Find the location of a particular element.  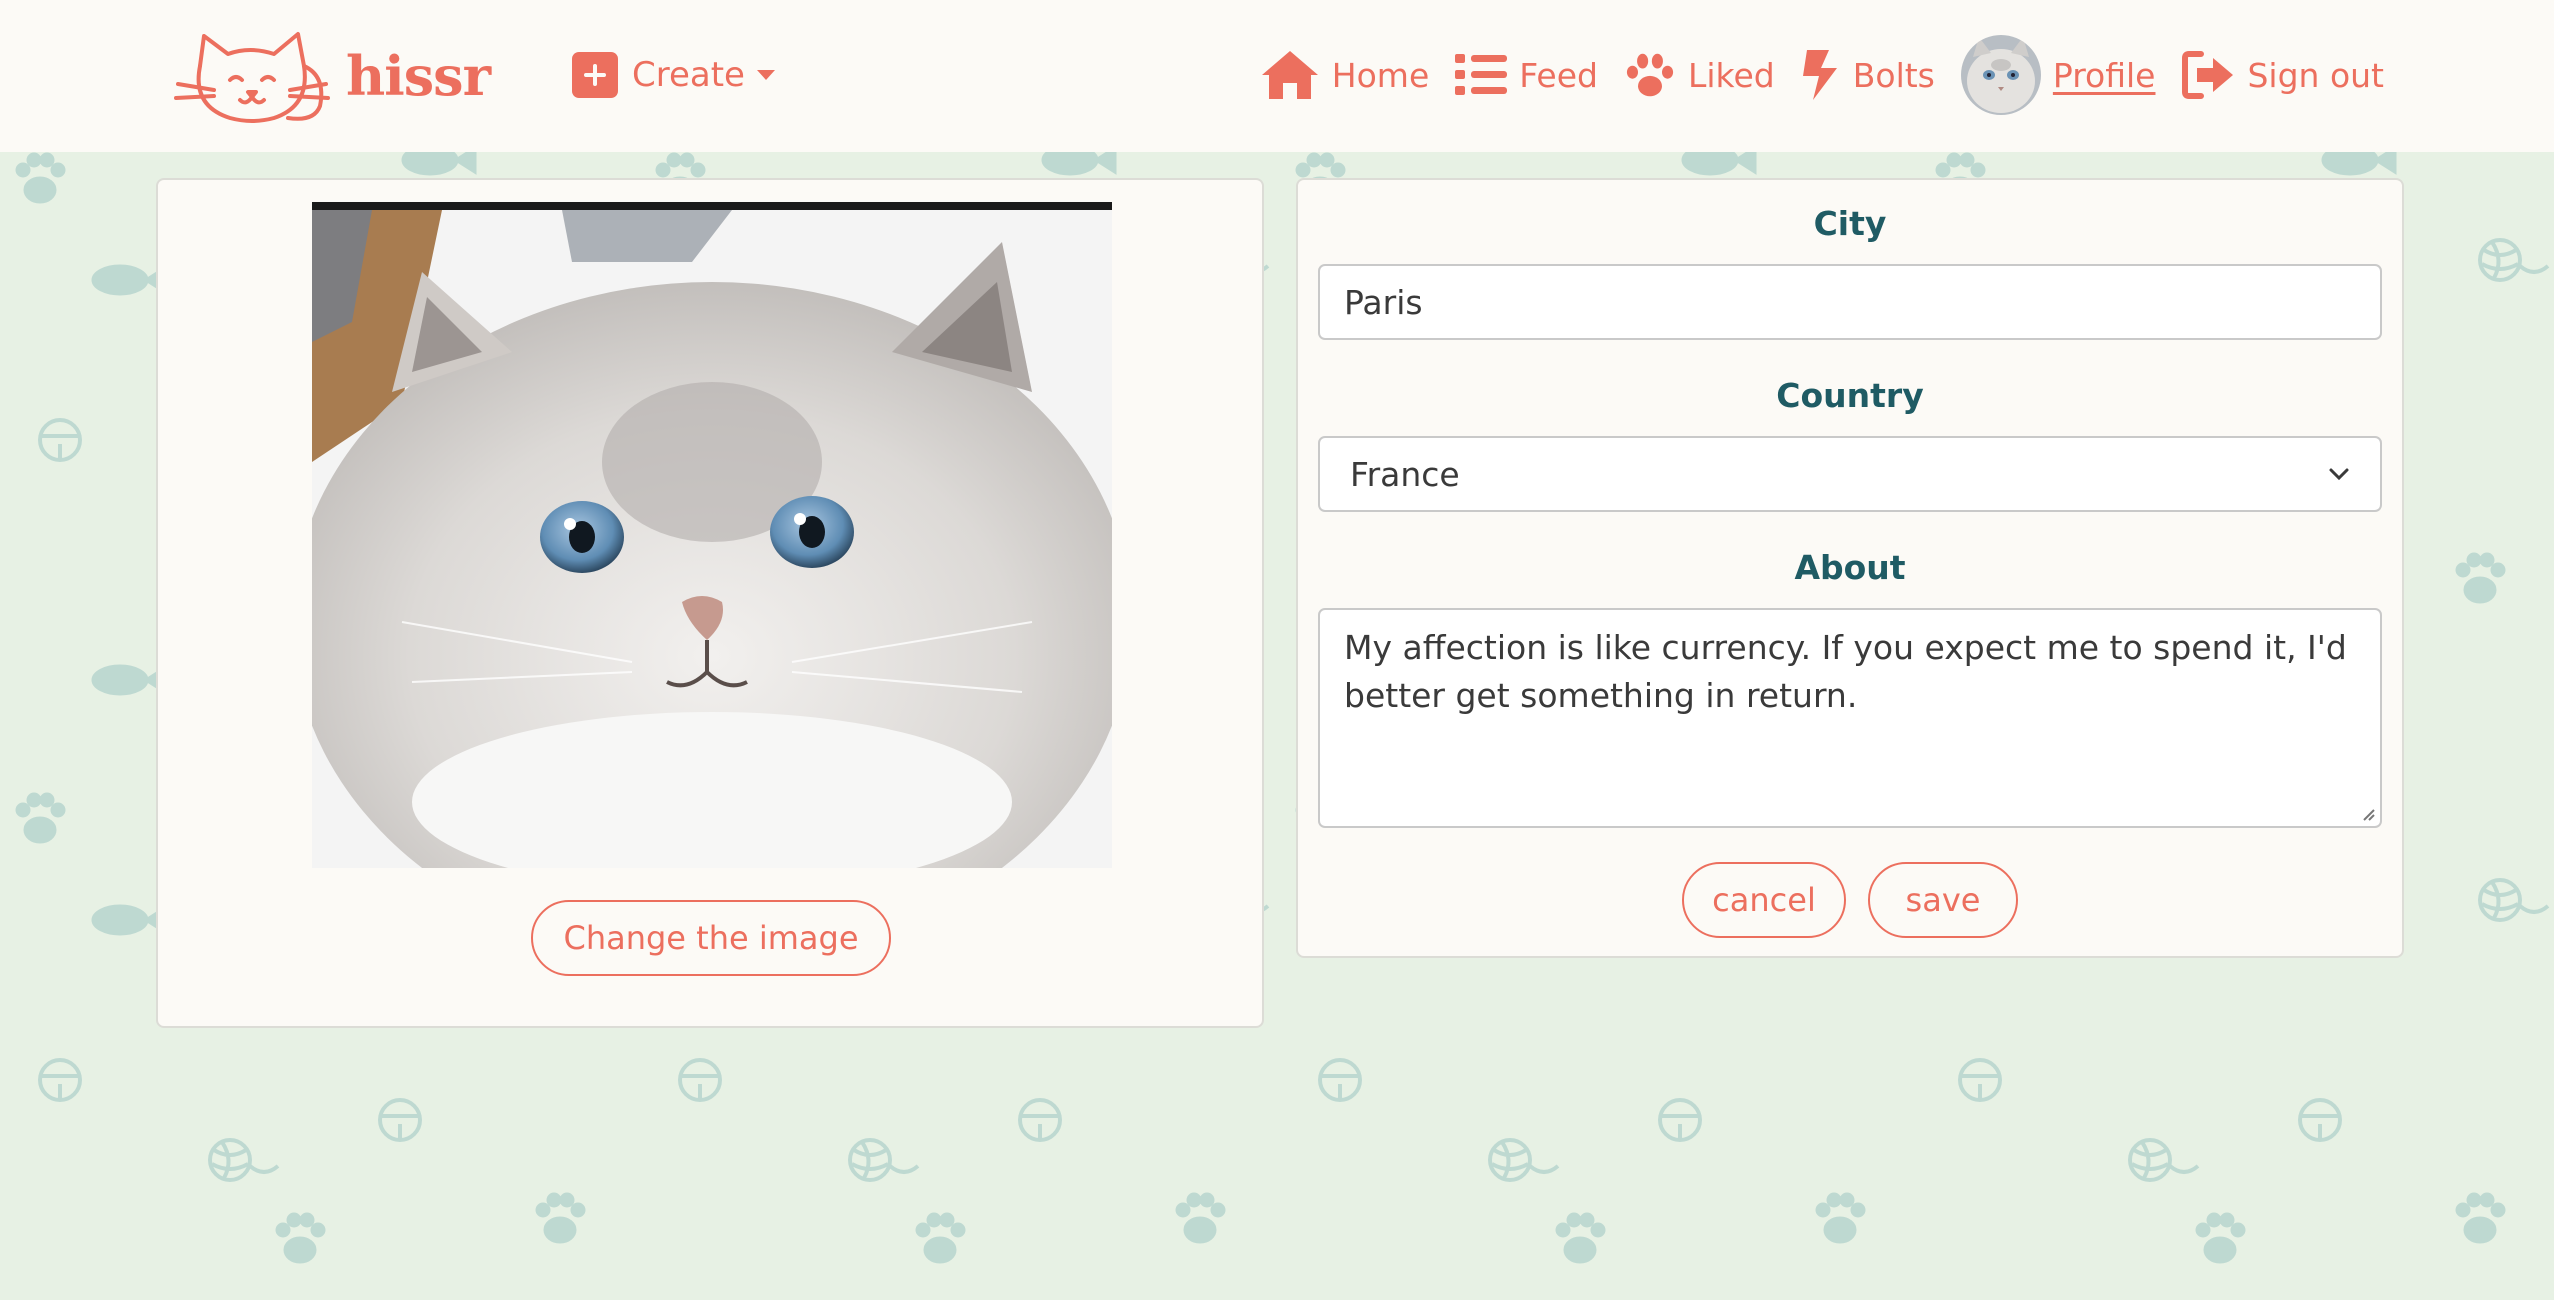

sign-out-icon is located at coordinates (2208, 75).